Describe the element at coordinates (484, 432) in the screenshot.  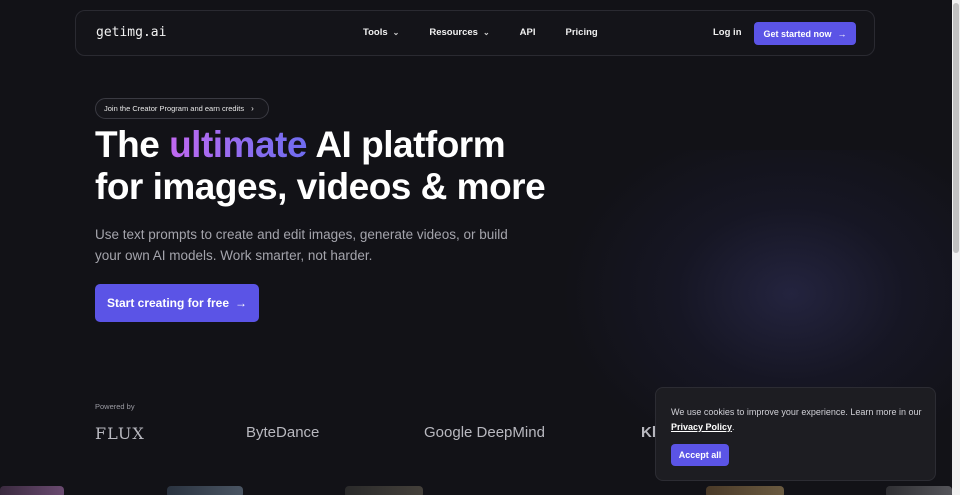
I see `google-deepmind-logo: Google DeepMind` at that location.